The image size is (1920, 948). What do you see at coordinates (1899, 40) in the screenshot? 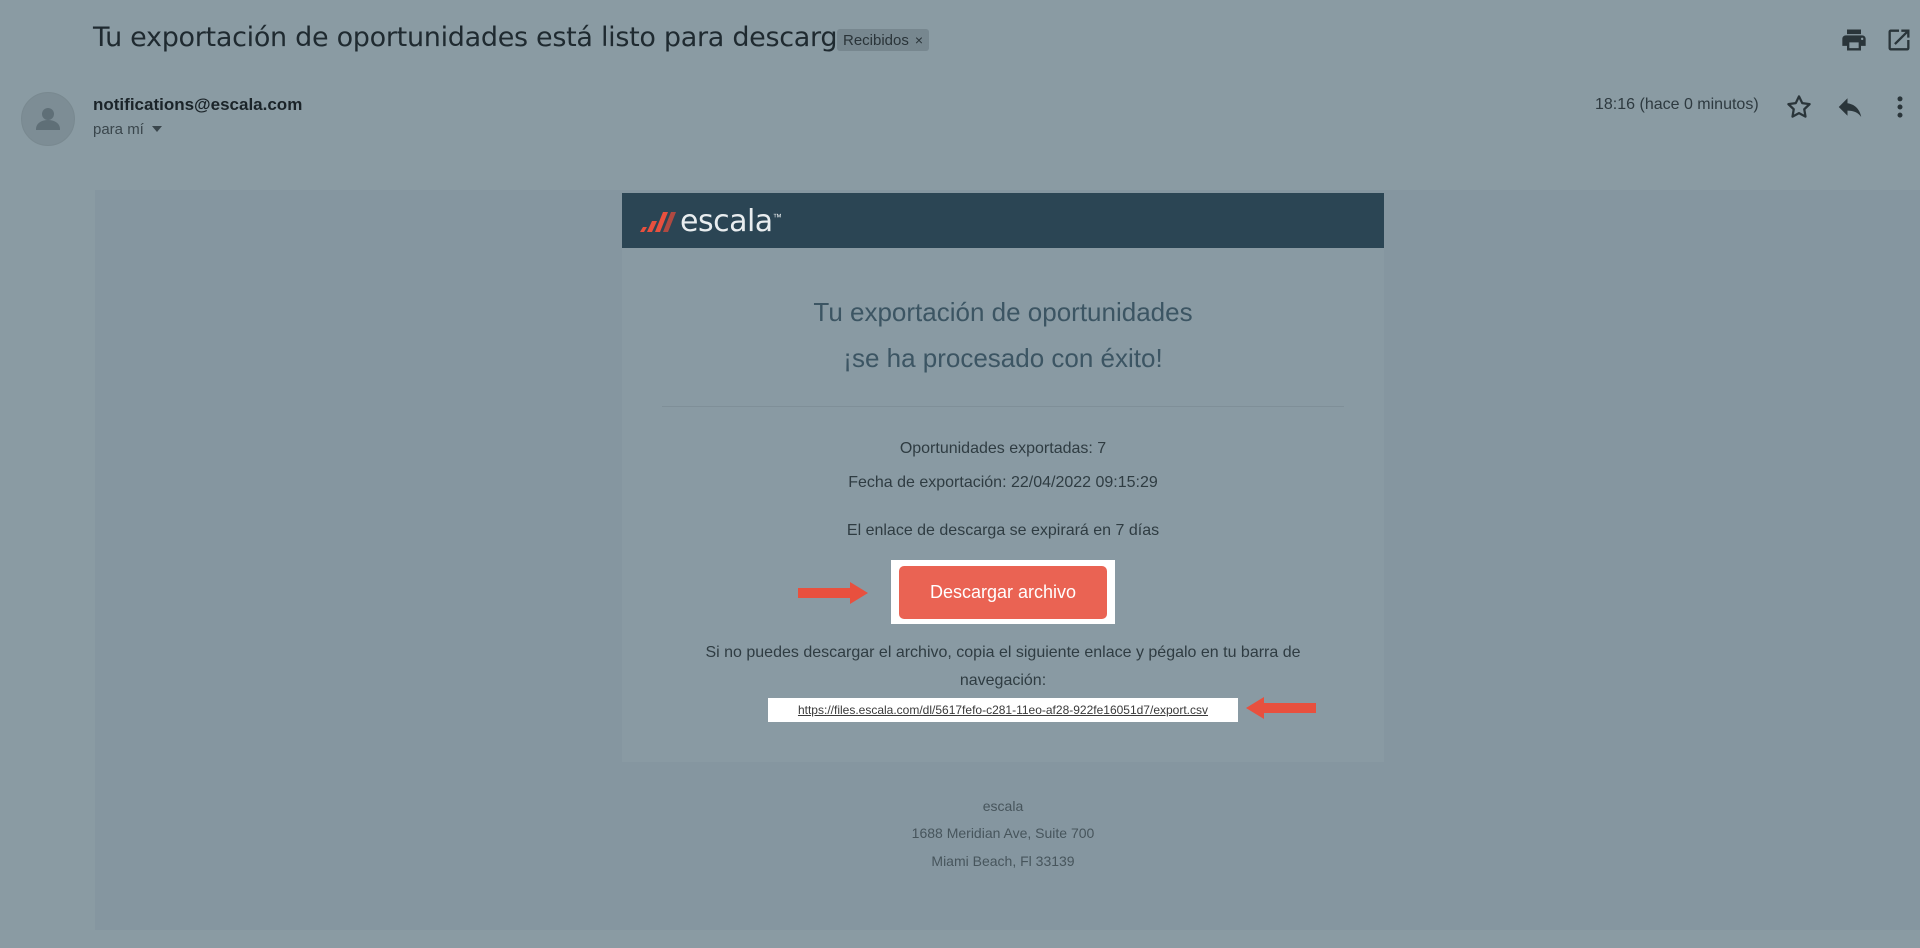
I see `open-in-new-window-icon` at bounding box center [1899, 40].